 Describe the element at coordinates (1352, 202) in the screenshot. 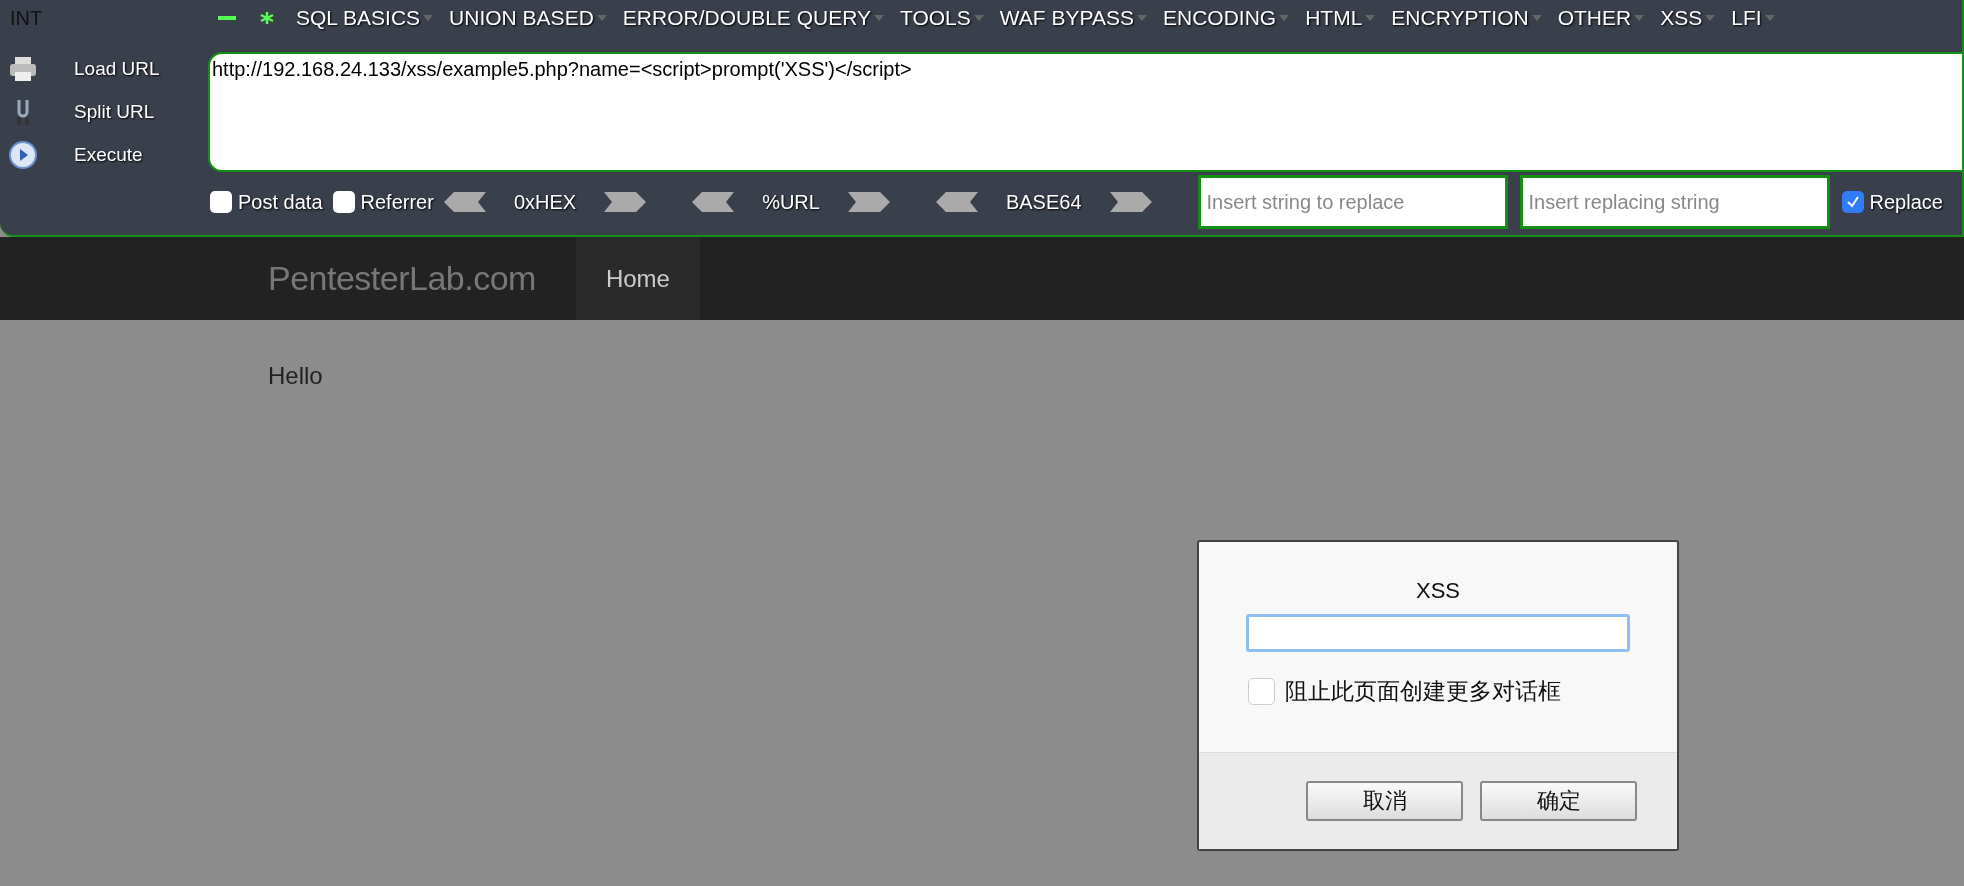

I see `replace-field: Insert string to replace` at that location.